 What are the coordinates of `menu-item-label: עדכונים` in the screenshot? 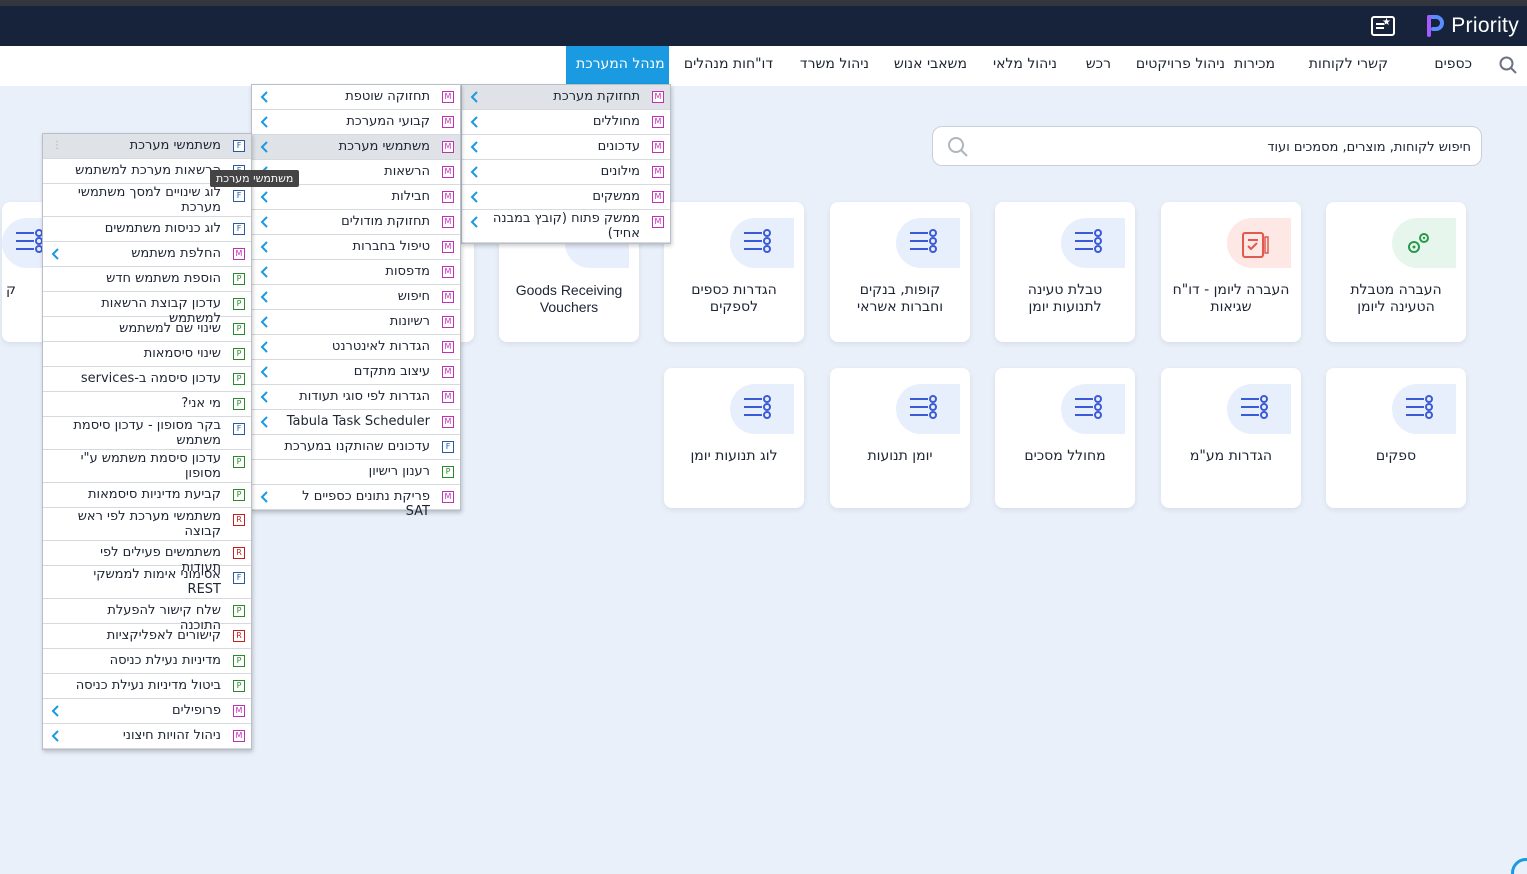 It's located at (618, 146).